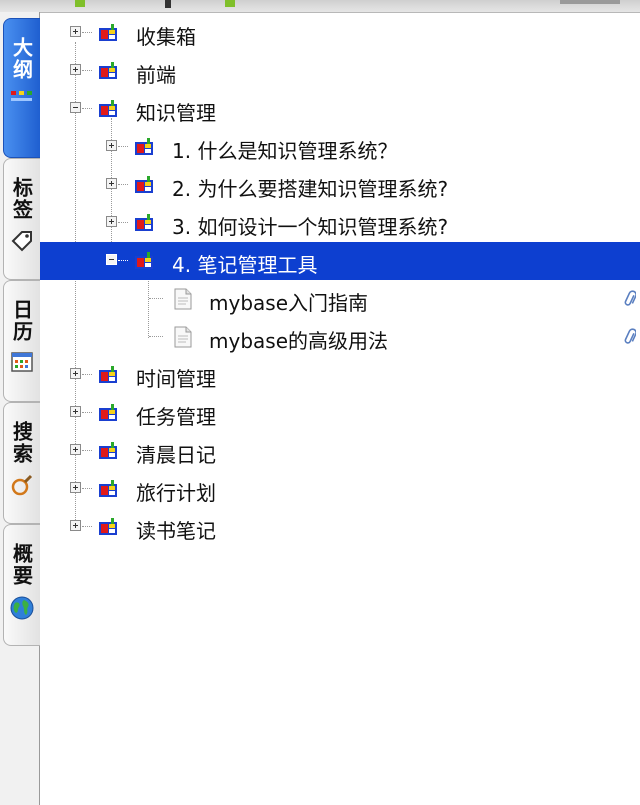 This screenshot has height=805, width=640. I want to click on tree-item-note-tools: 4. 笔记管理工具, so click(340, 261).